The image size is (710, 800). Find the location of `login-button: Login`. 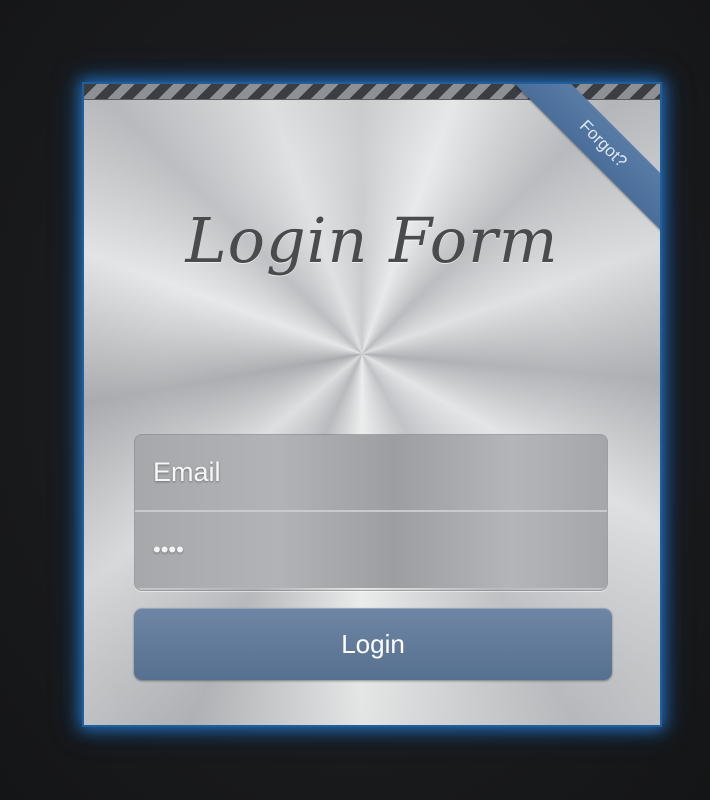

login-button: Login is located at coordinates (373, 644).